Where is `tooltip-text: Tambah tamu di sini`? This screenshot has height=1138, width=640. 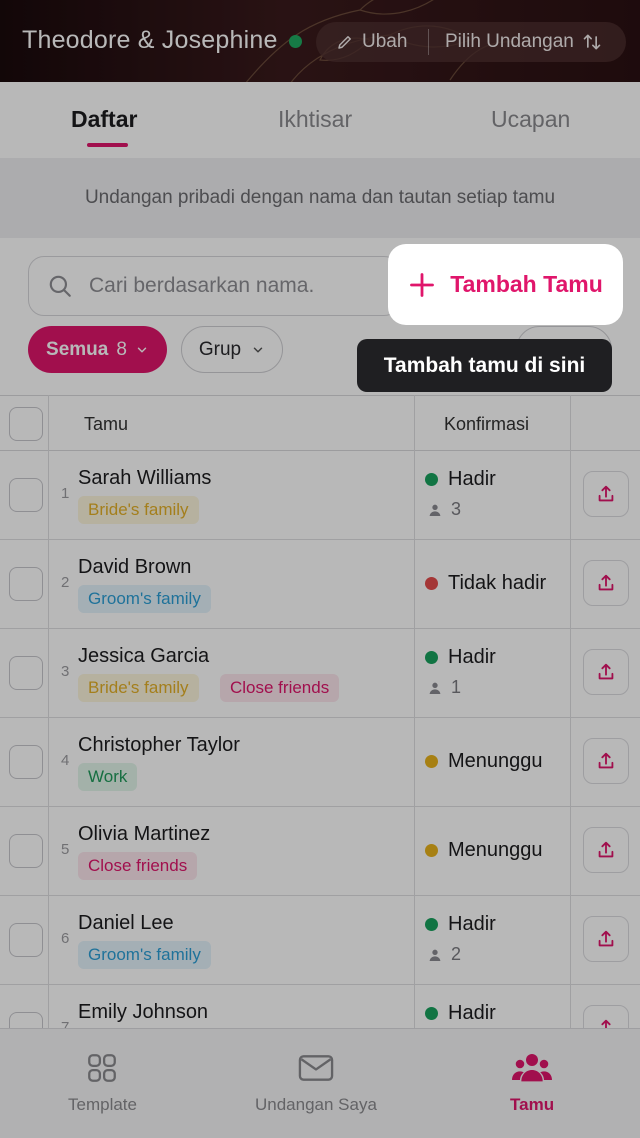
tooltip-text: Tambah tamu di sini is located at coordinates (484, 365).